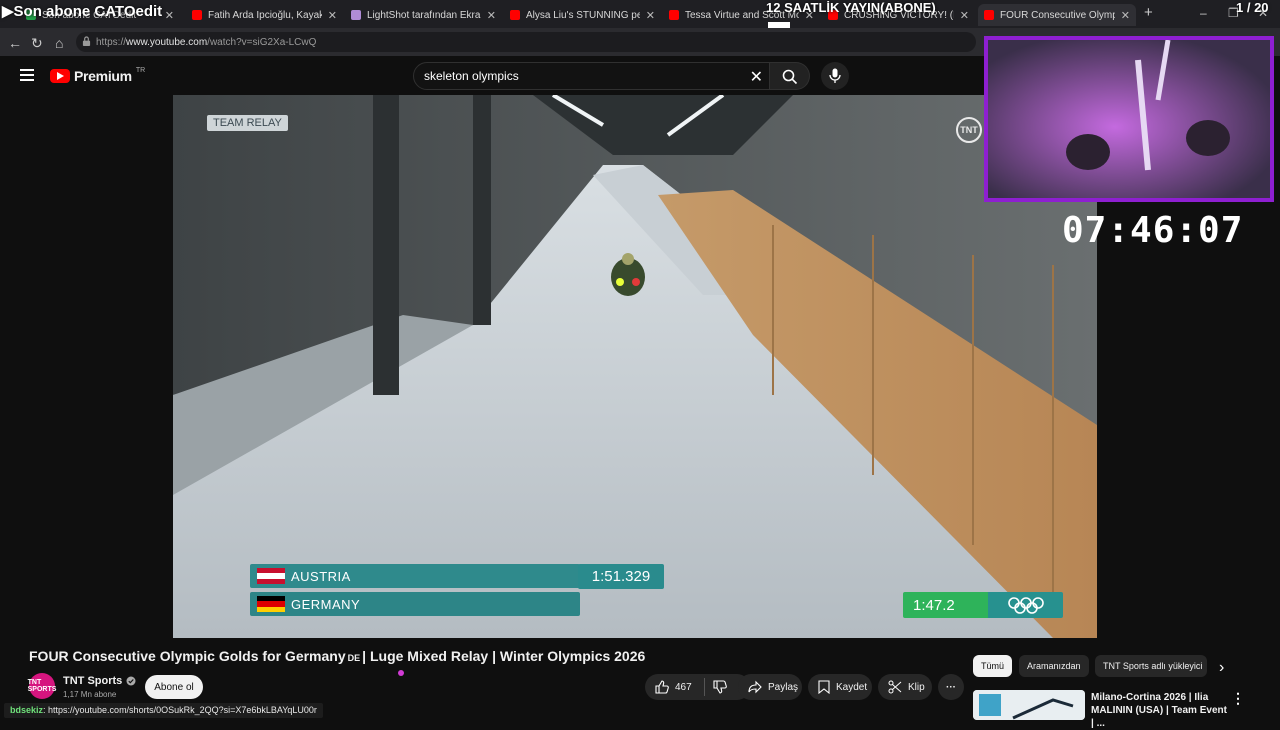 The image size is (1280, 730). I want to click on scissors-icon, so click(895, 687).